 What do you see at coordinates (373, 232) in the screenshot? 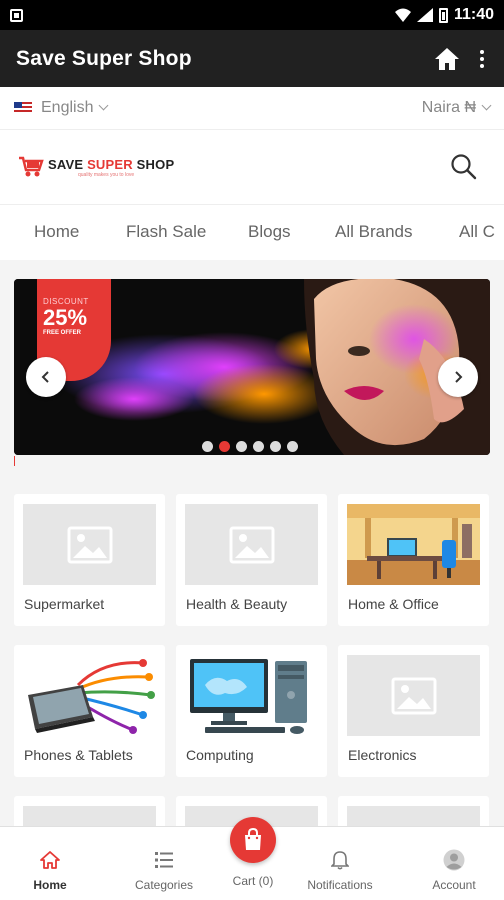
I see `tab-all-brands: All Brands` at bounding box center [373, 232].